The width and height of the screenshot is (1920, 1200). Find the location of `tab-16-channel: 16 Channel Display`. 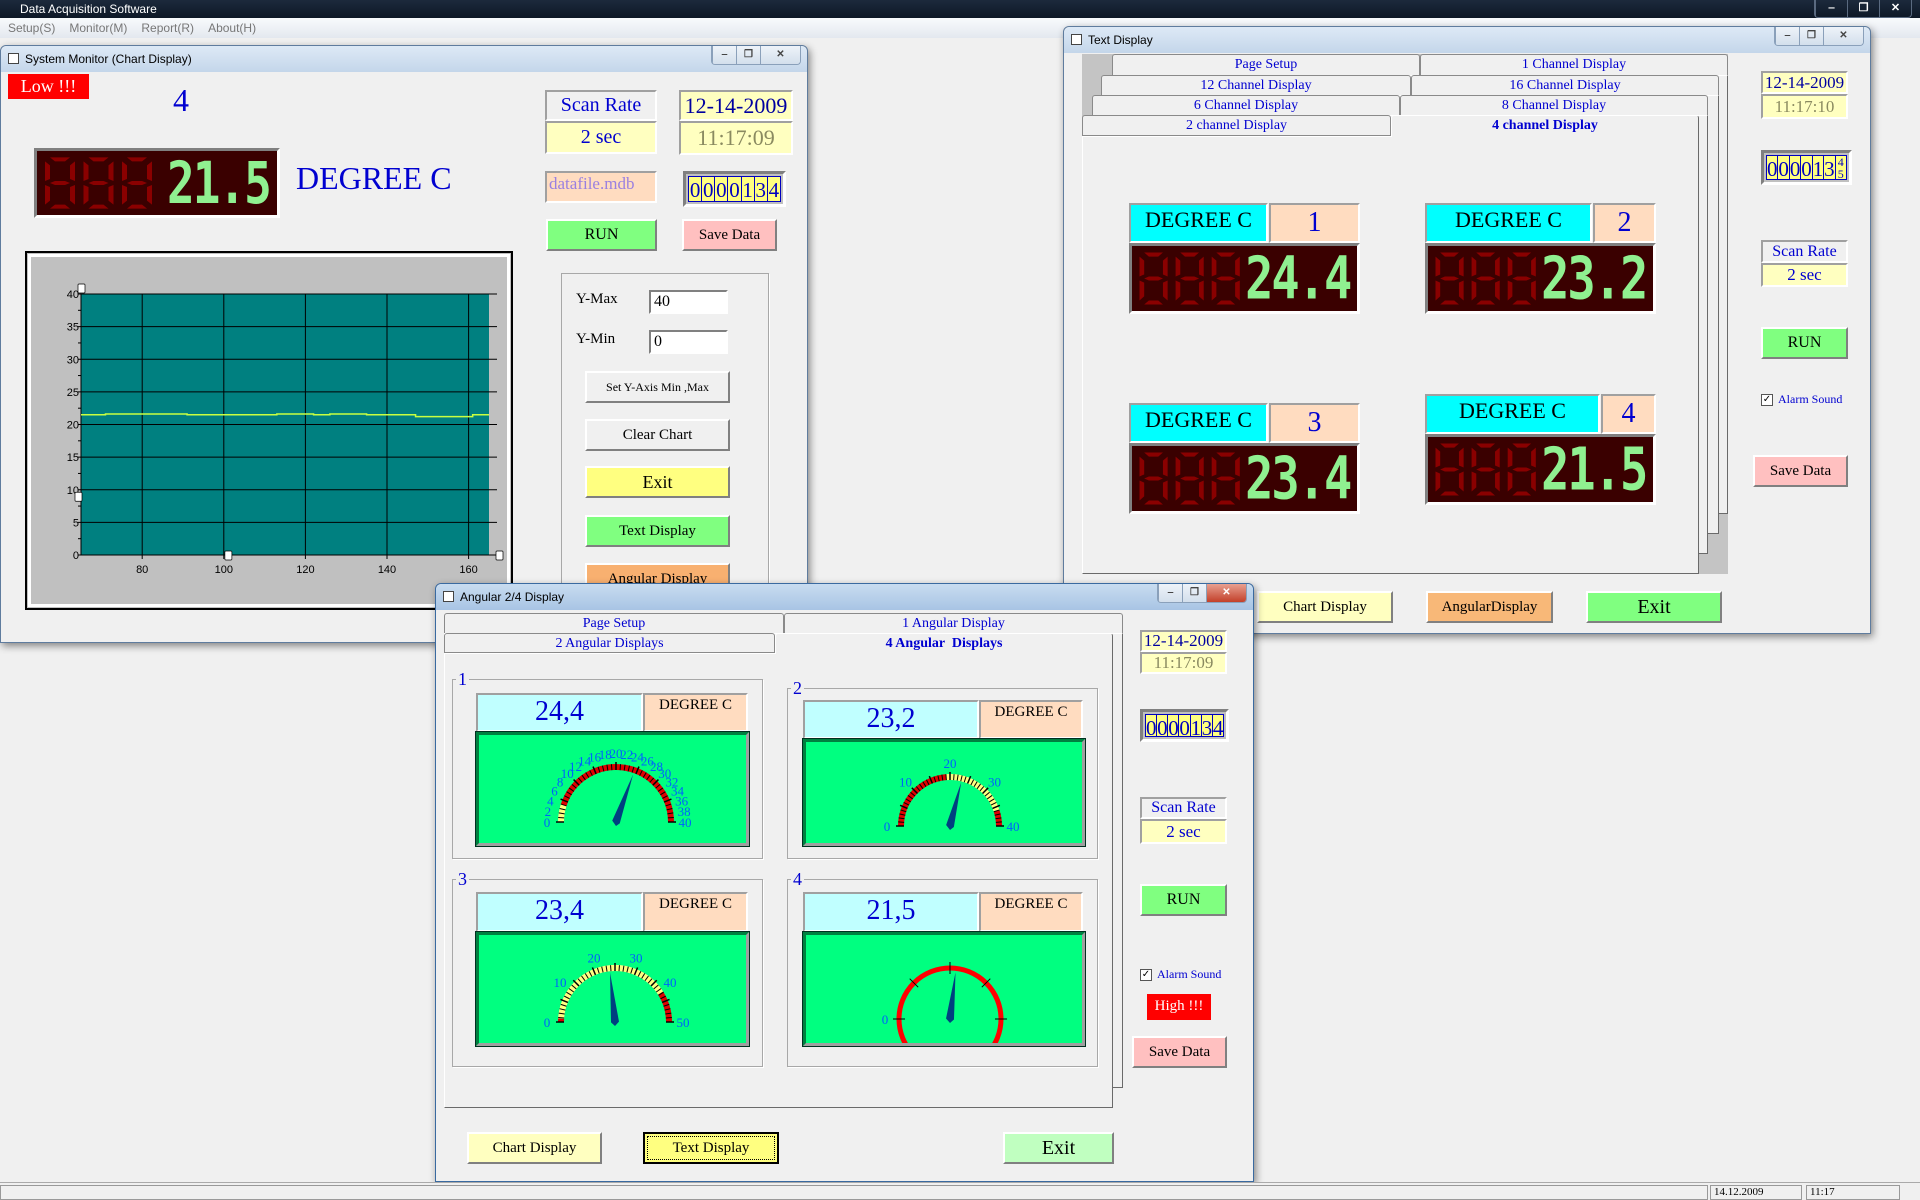

tab-16-channel: 16 Channel Display is located at coordinates (1565, 85).